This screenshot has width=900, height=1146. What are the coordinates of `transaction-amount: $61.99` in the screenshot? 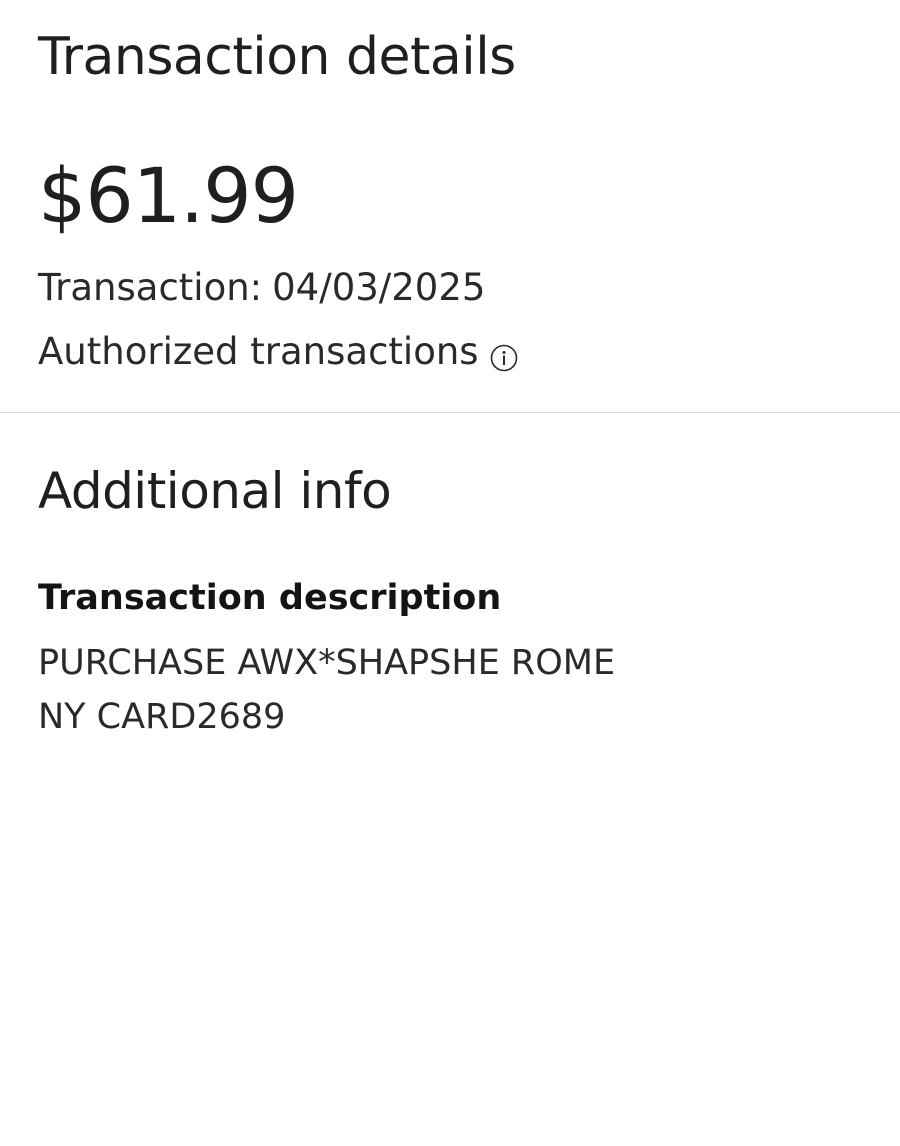 It's located at (168, 195).